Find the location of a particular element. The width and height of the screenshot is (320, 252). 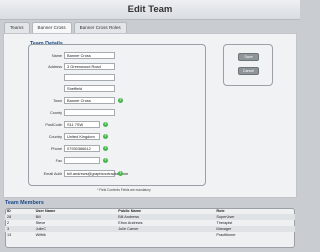

page-title: Edit Team is located at coordinates (150, 9).